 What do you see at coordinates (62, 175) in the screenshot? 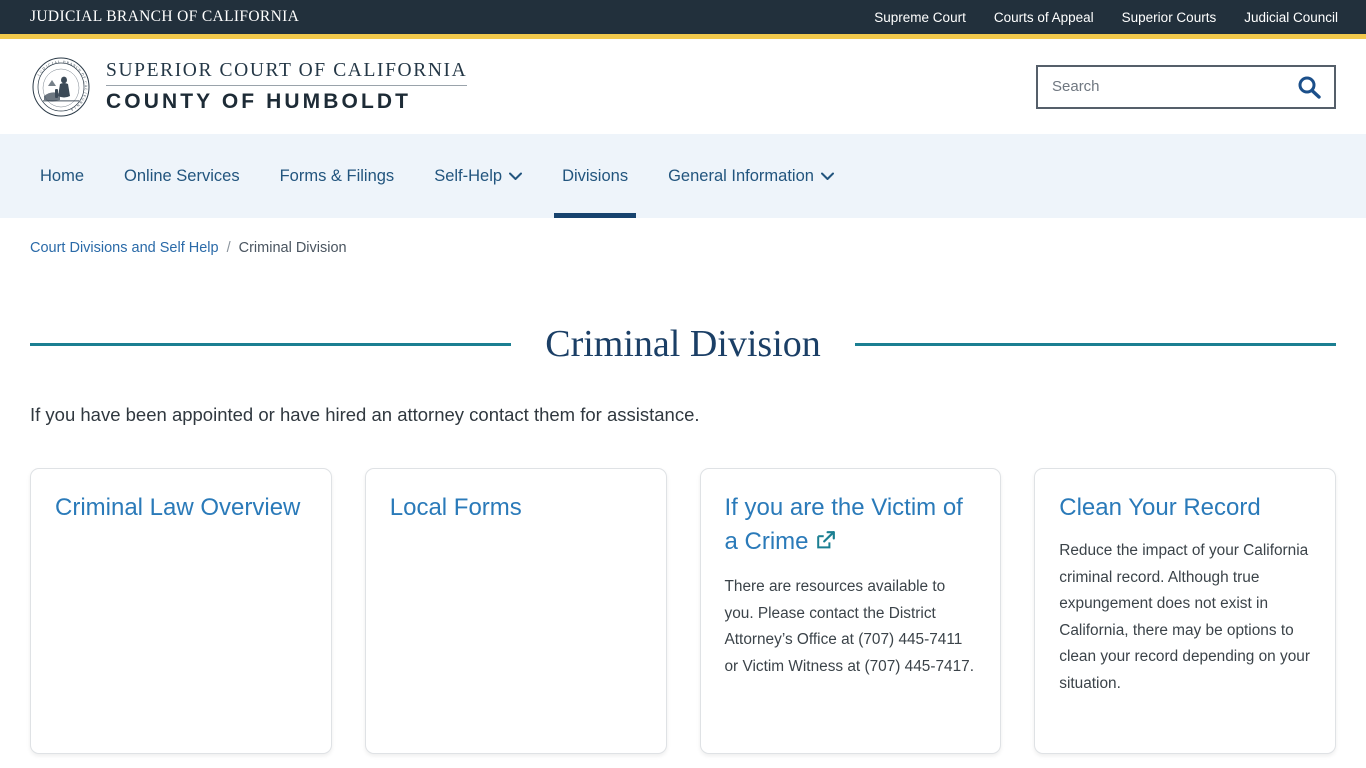
I see `nav-label-home: Home` at bounding box center [62, 175].